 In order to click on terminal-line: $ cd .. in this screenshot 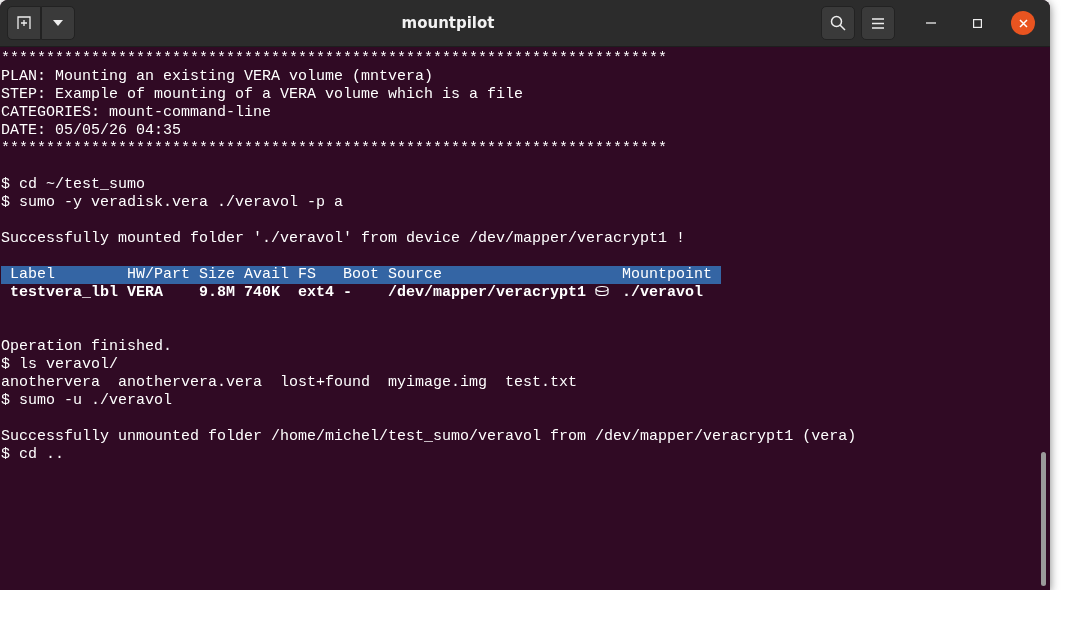, I will do `click(32, 454)`.